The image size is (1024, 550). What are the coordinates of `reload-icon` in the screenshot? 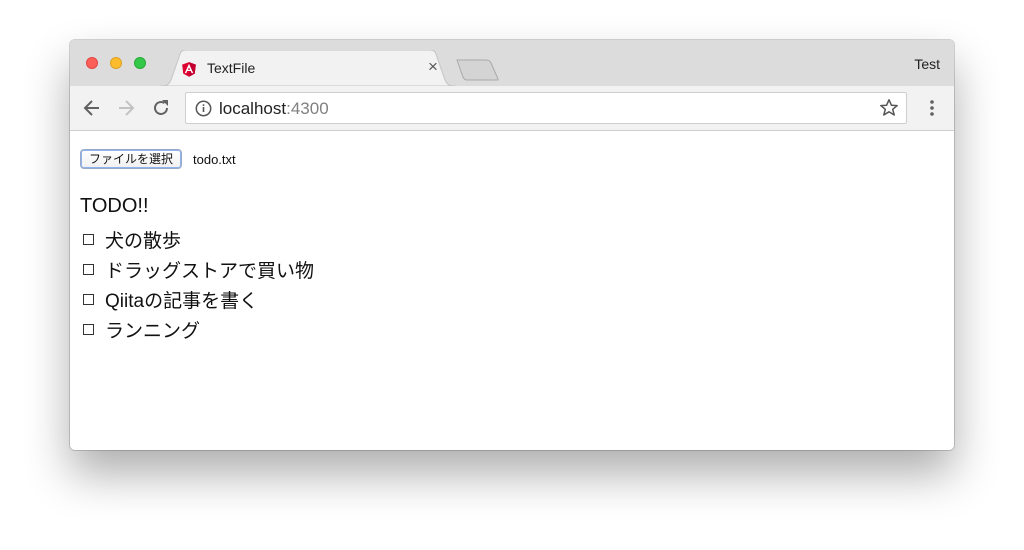 It's located at (161, 108).